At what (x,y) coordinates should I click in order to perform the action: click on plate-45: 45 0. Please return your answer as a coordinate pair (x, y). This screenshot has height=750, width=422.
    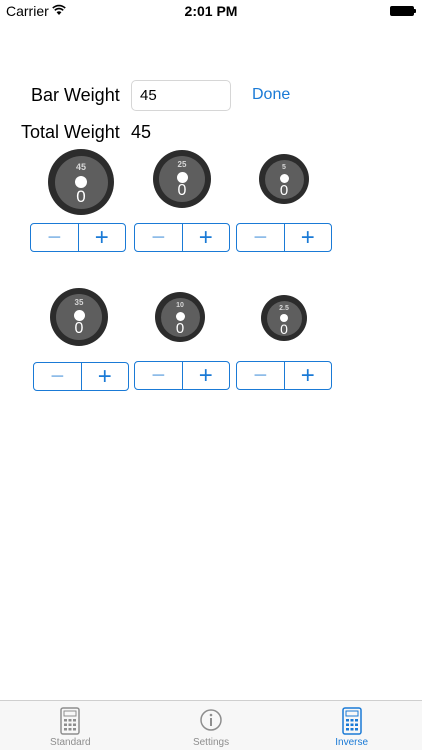
    Looking at the image, I should click on (81, 182).